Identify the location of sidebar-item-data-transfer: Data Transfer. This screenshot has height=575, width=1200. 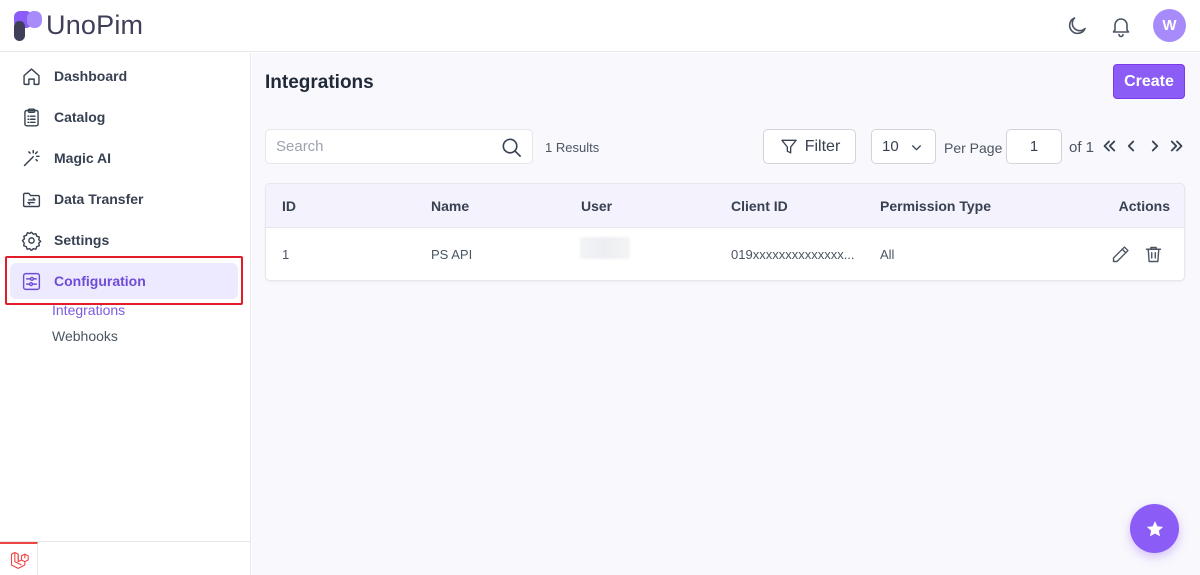
(124, 199).